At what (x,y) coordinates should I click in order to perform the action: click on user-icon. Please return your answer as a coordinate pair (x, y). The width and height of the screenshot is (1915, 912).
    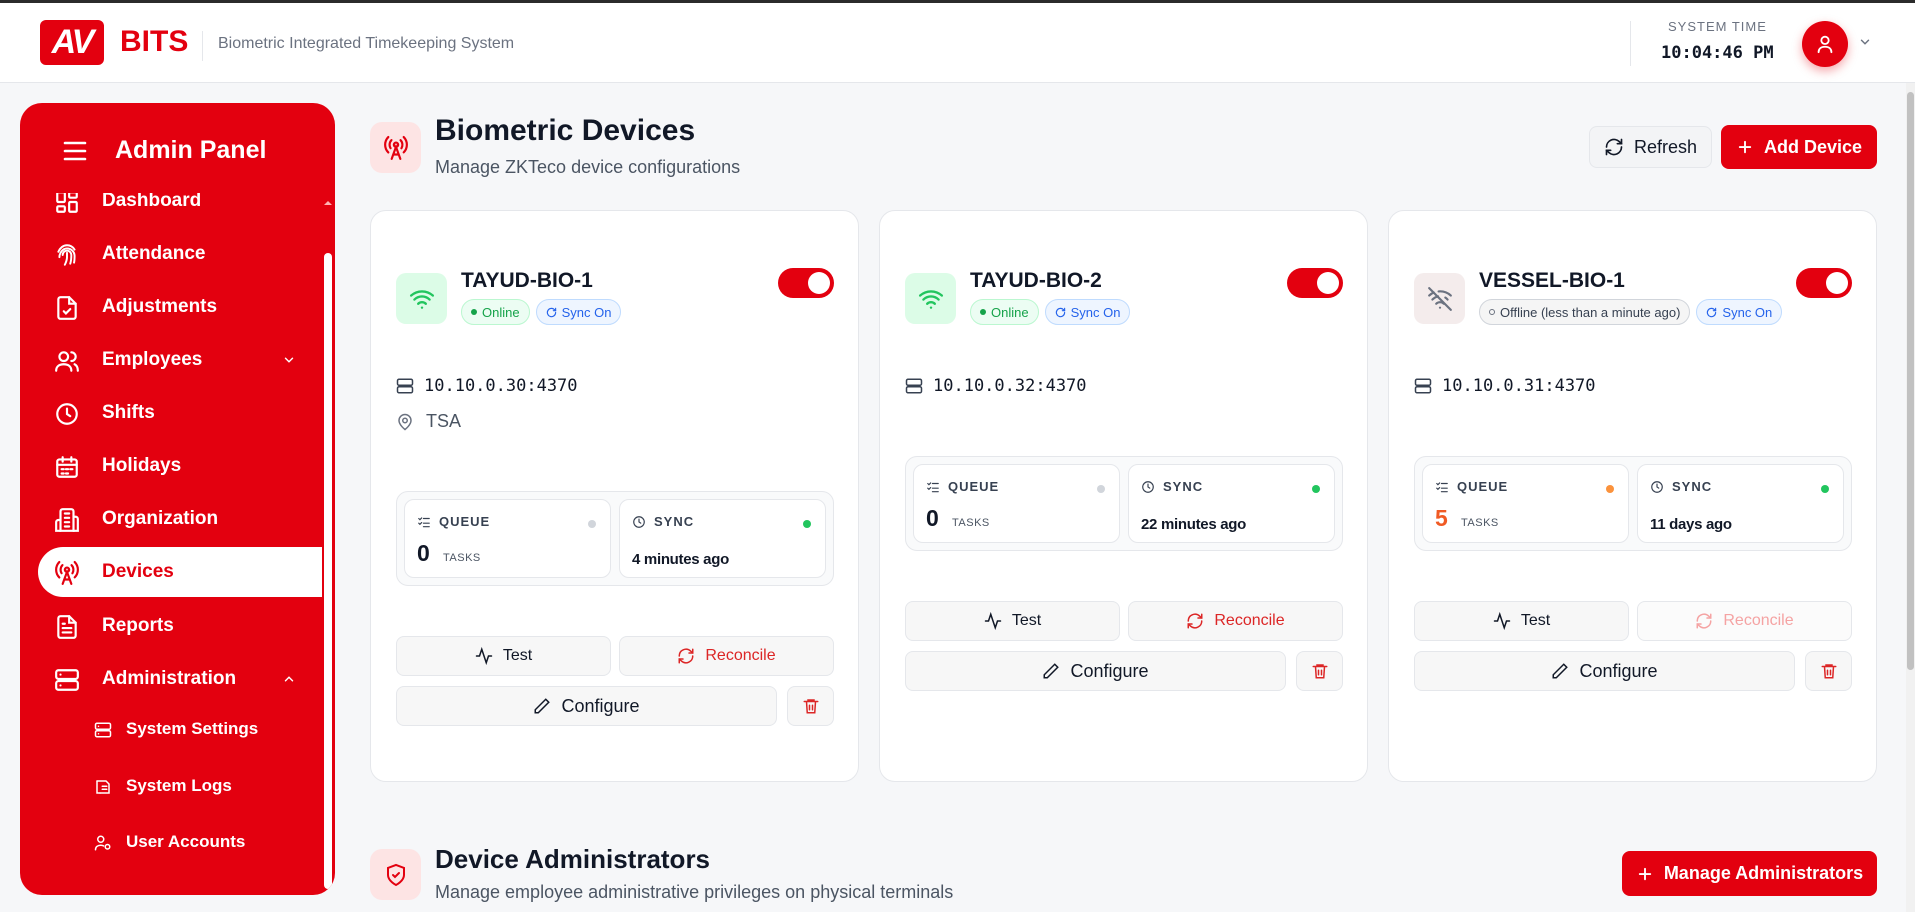
    Looking at the image, I should click on (1825, 44).